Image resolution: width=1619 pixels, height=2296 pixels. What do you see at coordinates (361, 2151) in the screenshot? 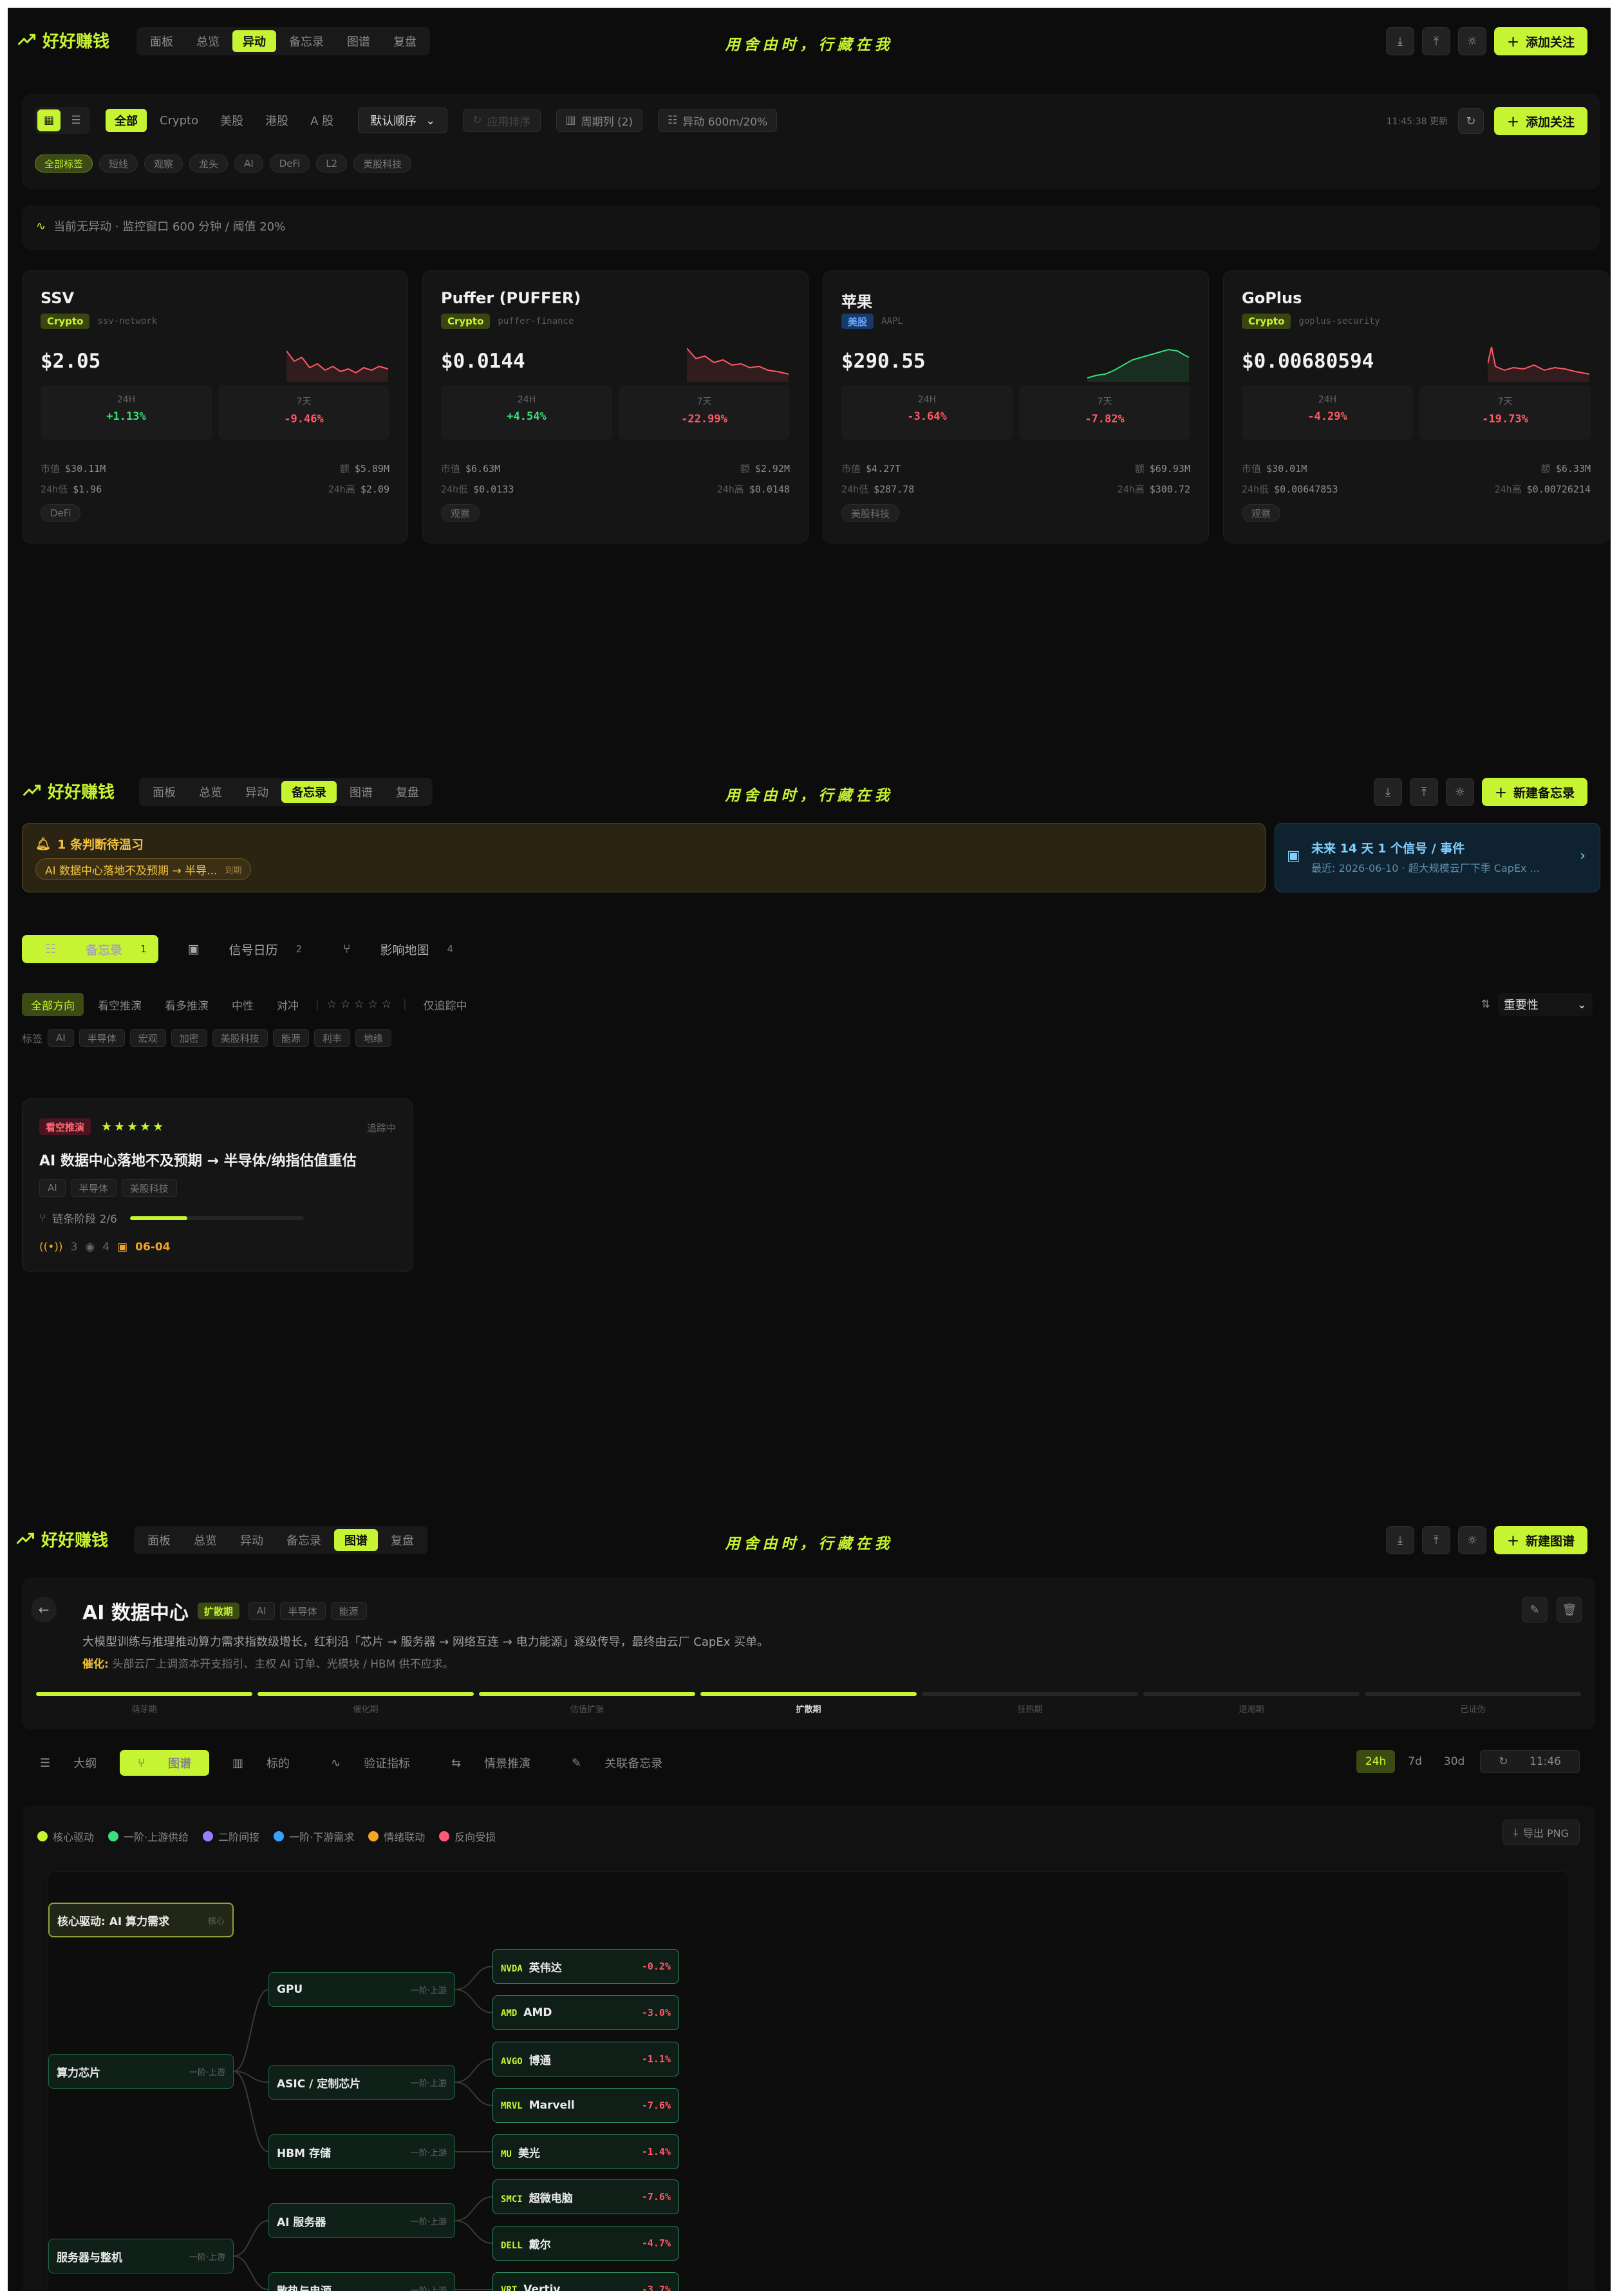
I see `level2-node: HBM 存储 一阶·上游` at bounding box center [361, 2151].